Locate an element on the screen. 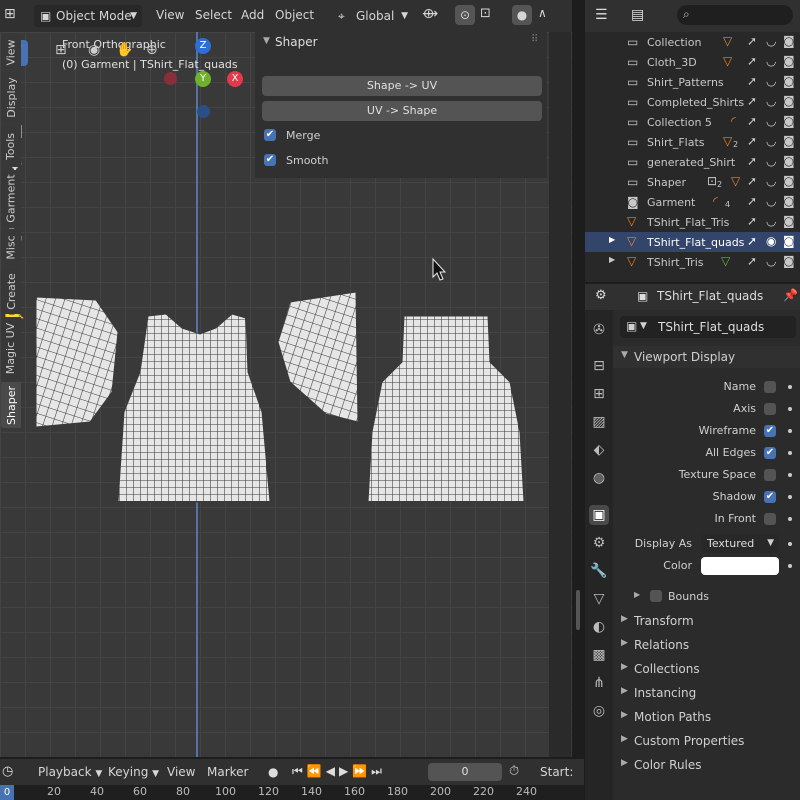 The image size is (800, 800). gizmo-neg-z is located at coordinates (203, 111).